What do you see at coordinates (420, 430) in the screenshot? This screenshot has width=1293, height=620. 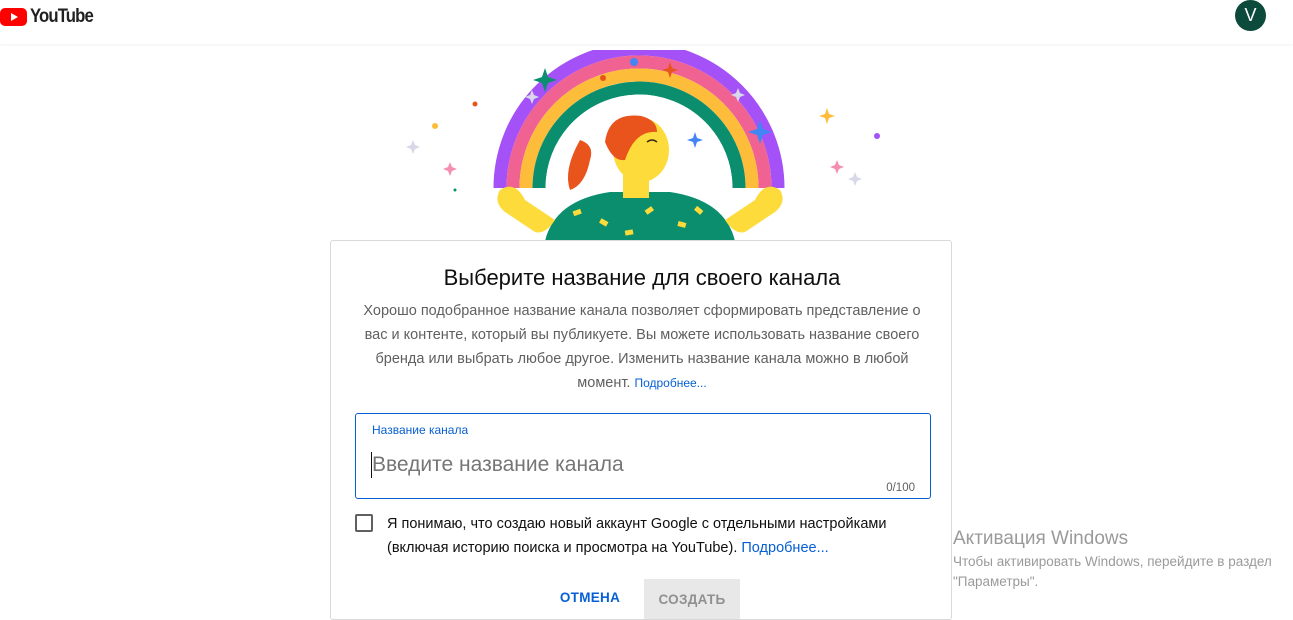 I see `channel-name-label: Название канала` at bounding box center [420, 430].